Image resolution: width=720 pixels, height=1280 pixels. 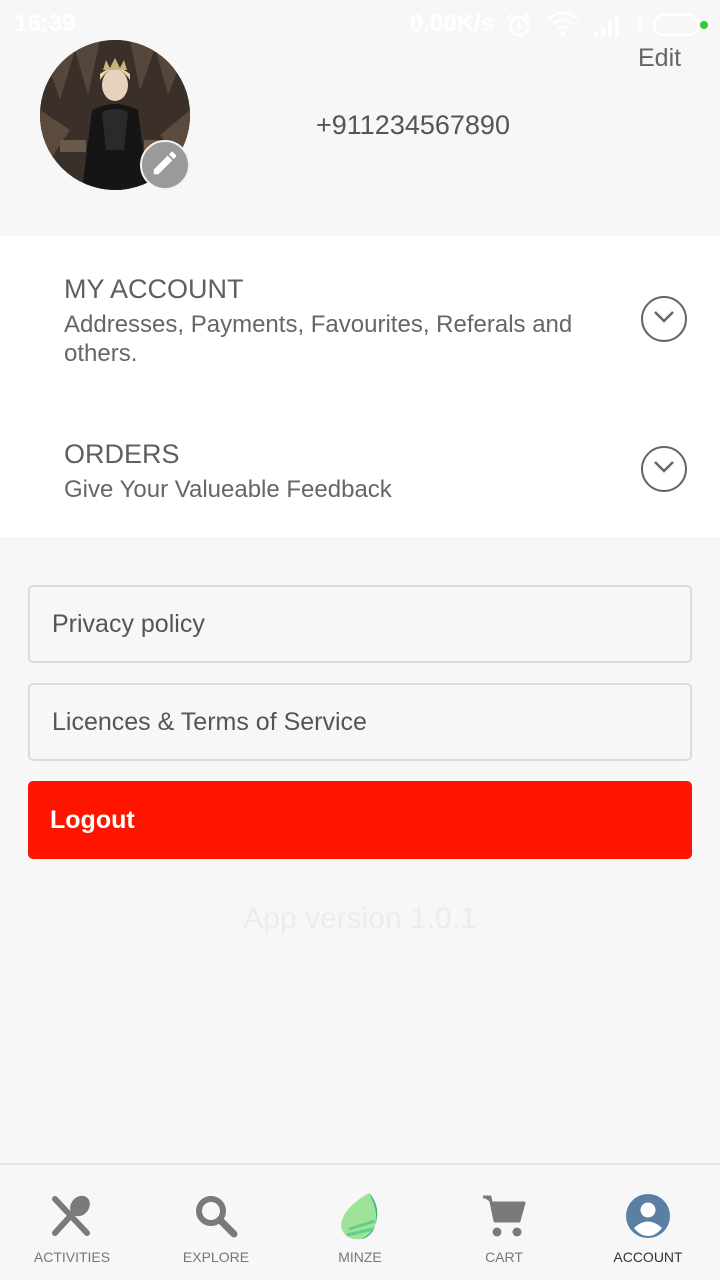 I want to click on section-title: ORDERS, so click(x=122, y=454).